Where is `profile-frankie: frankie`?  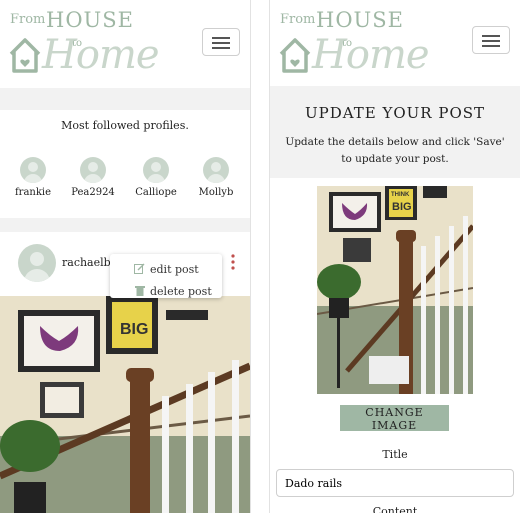
profile-frankie: frankie is located at coordinates (33, 177).